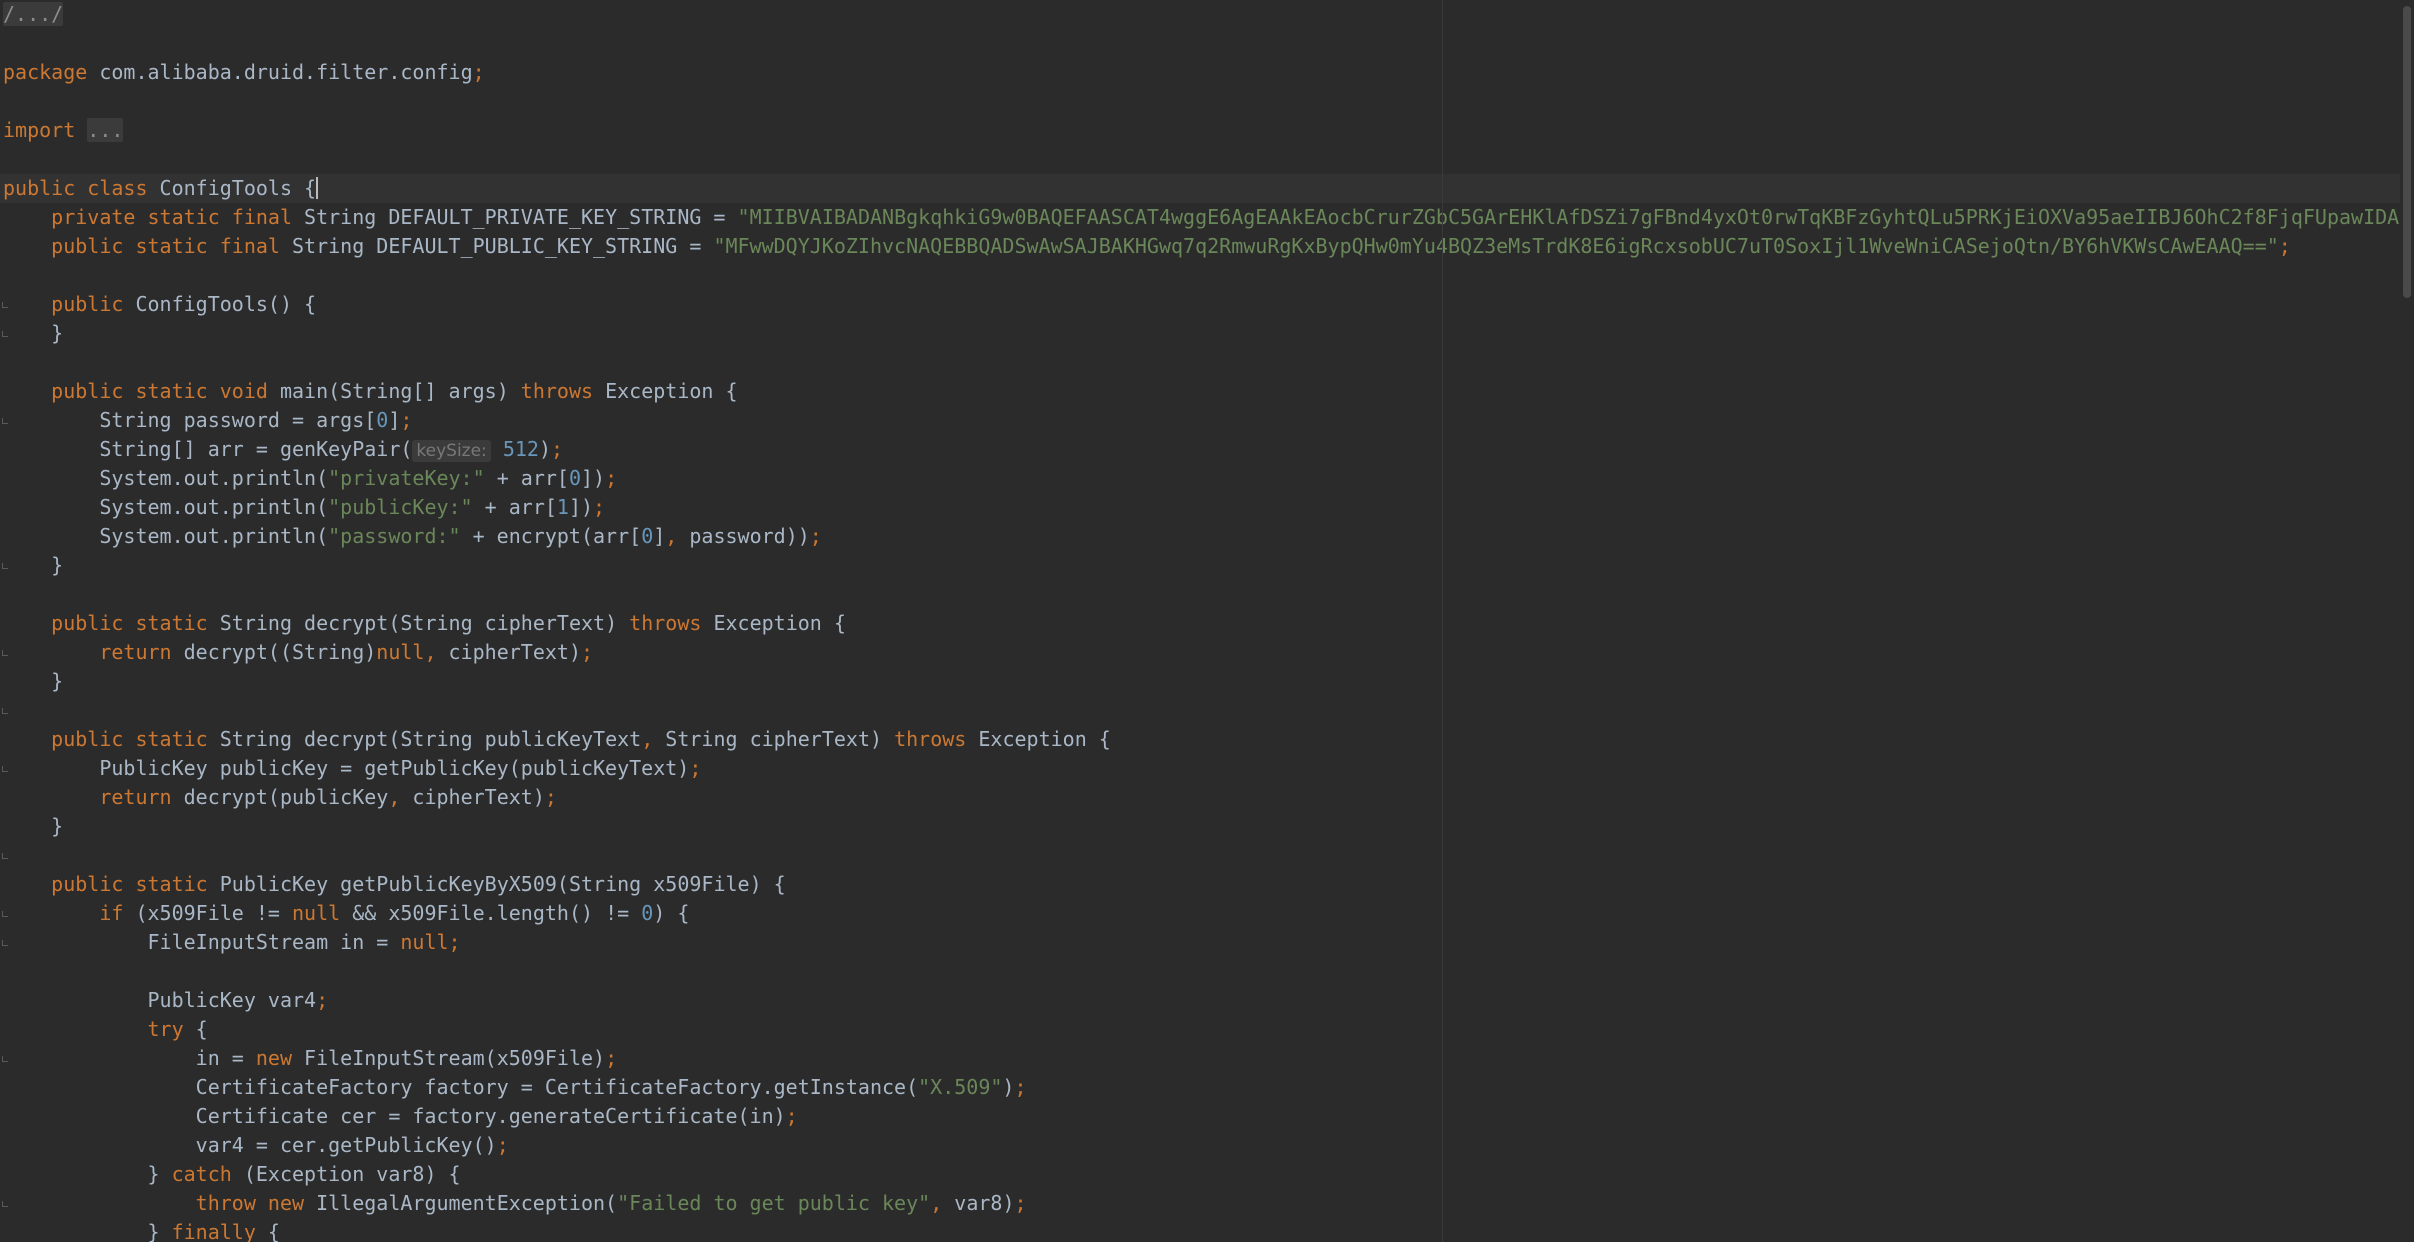  Describe the element at coordinates (545, 449) in the screenshot. I see `code-token: )` at that location.